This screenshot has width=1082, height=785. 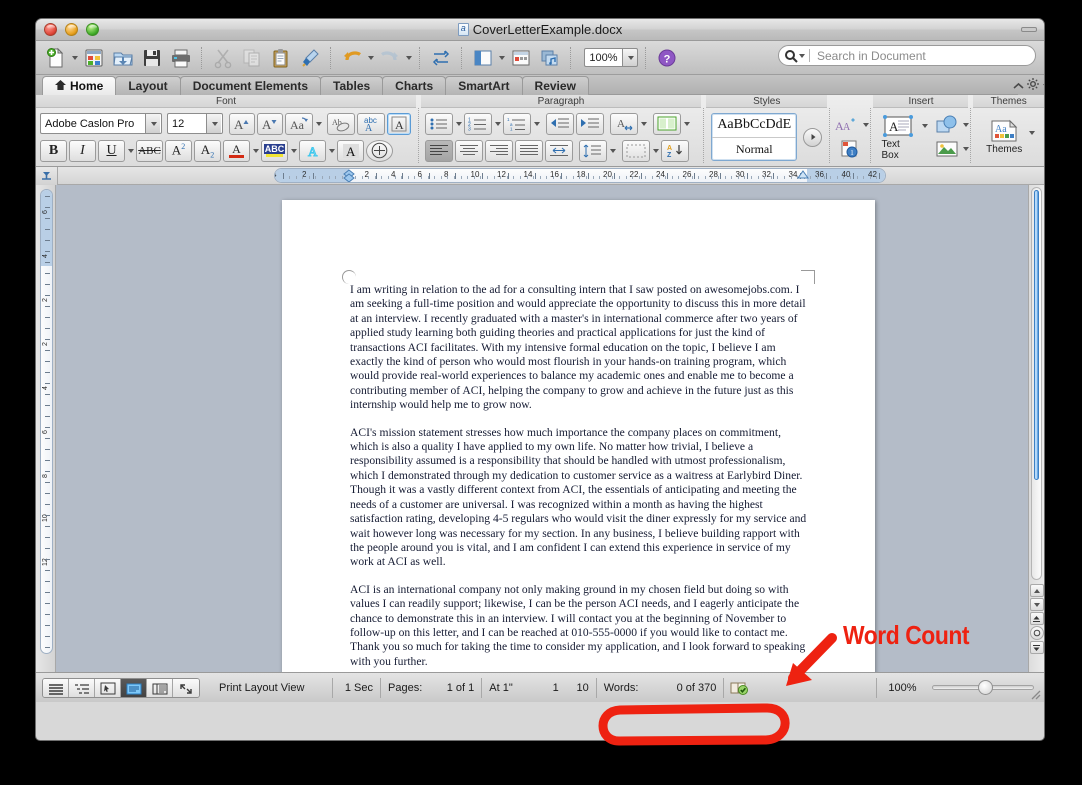 I want to click on themes-button: Aa Themes, so click(x=1004, y=137).